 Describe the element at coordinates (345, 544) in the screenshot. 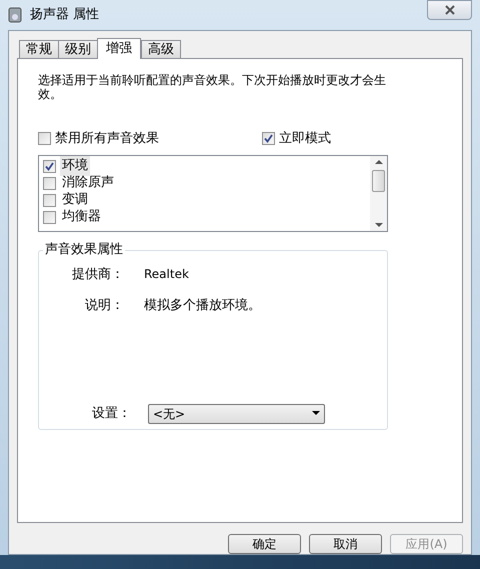

I see `dialog-button: 取消` at that location.